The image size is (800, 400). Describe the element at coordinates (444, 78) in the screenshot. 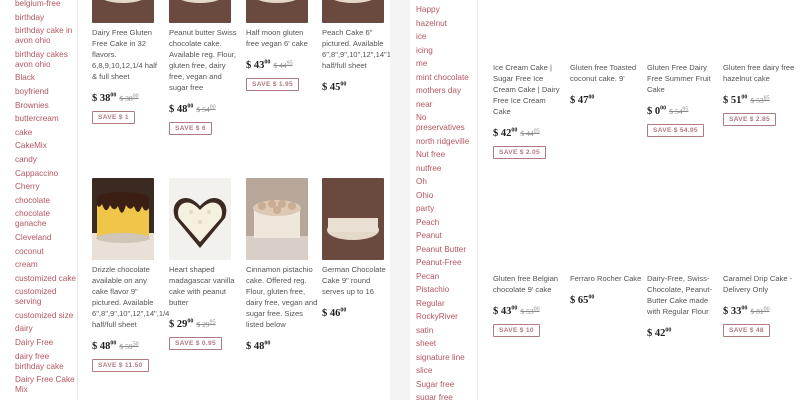

I see `tag-link: mint chocolate` at that location.